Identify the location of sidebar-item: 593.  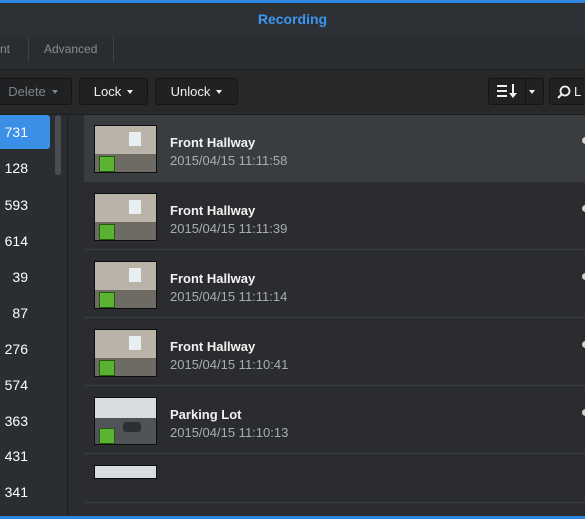
(25, 205).